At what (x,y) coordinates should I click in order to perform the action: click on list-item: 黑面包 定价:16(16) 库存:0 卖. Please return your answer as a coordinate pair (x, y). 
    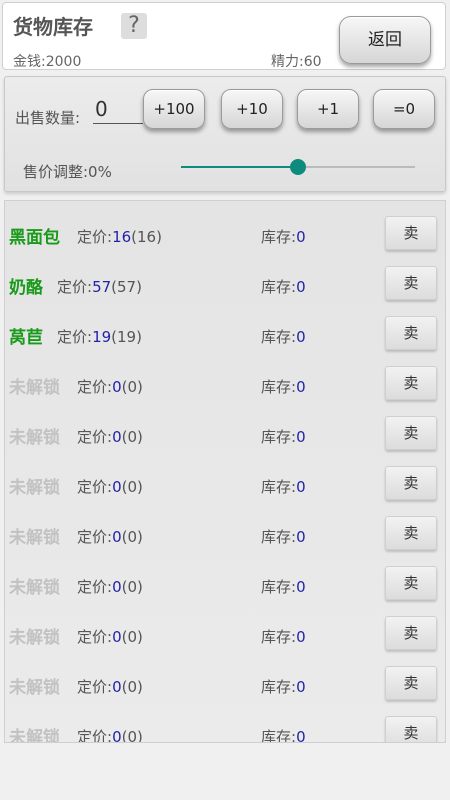
    Looking at the image, I should click on (225, 231).